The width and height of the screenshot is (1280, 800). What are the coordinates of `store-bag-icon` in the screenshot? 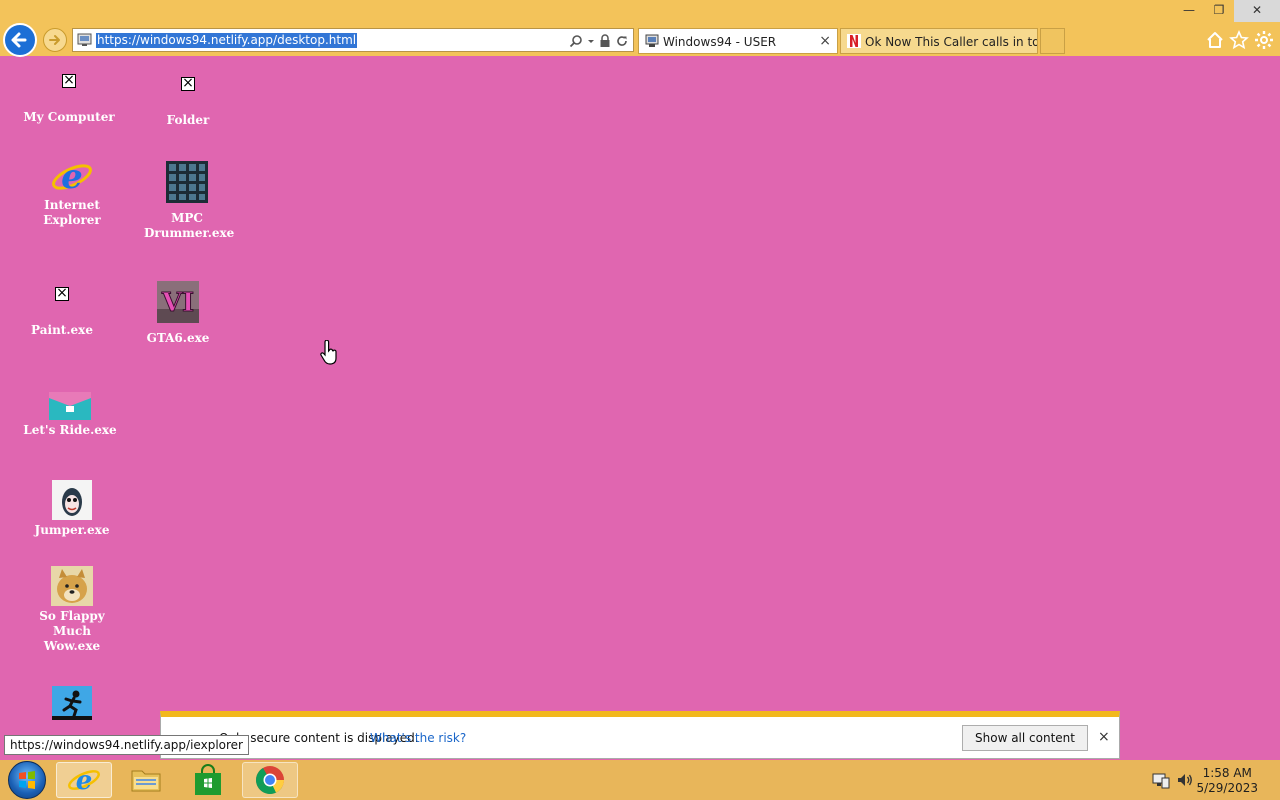 It's located at (208, 779).